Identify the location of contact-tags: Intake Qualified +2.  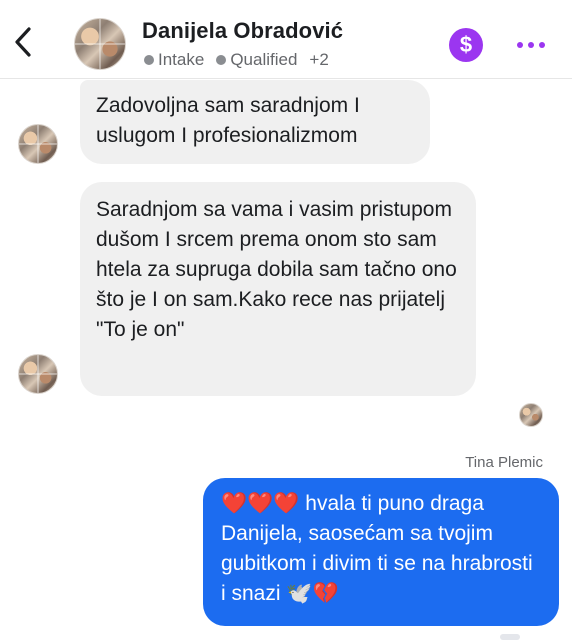
(236, 60).